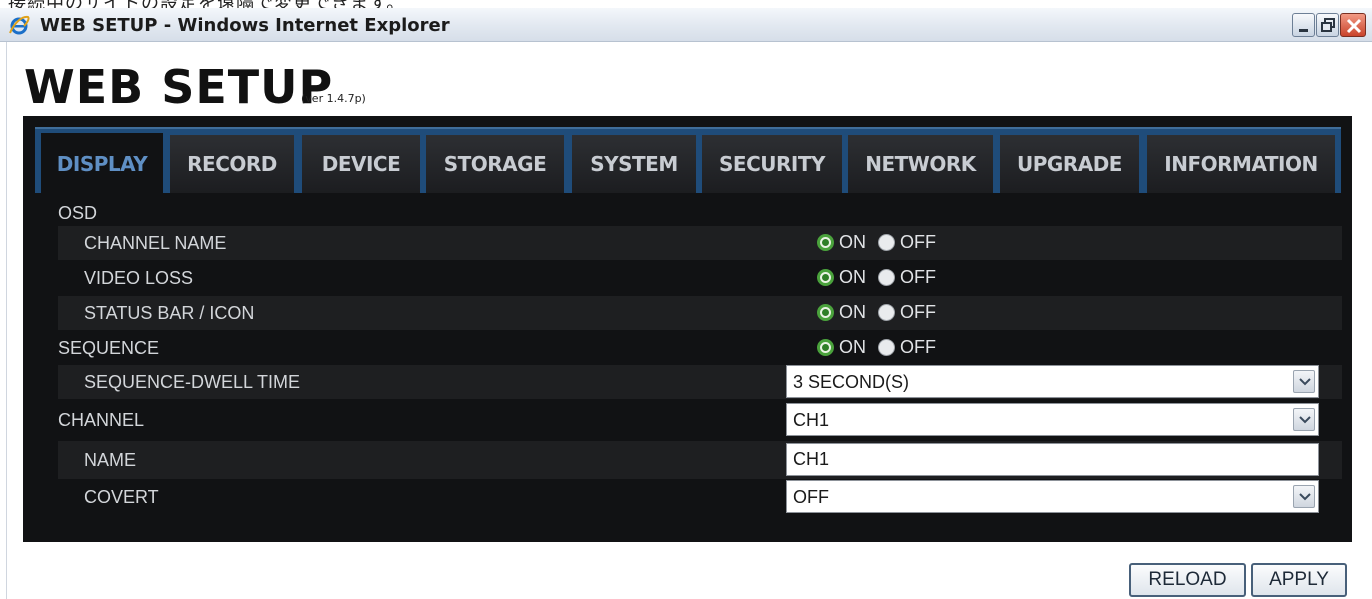  I want to click on sequence-on-radio: ON, so click(841, 347).